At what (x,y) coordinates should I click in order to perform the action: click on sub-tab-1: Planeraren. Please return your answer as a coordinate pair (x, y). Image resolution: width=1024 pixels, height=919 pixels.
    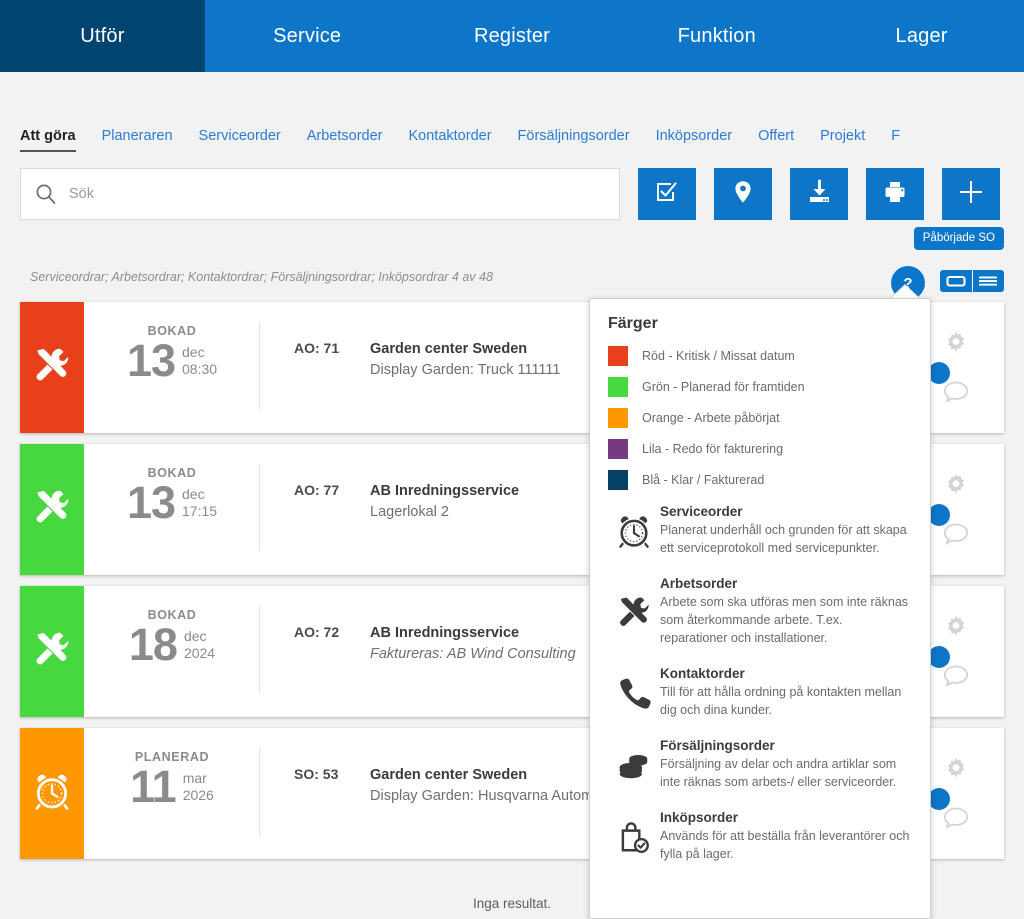
    Looking at the image, I should click on (137, 144).